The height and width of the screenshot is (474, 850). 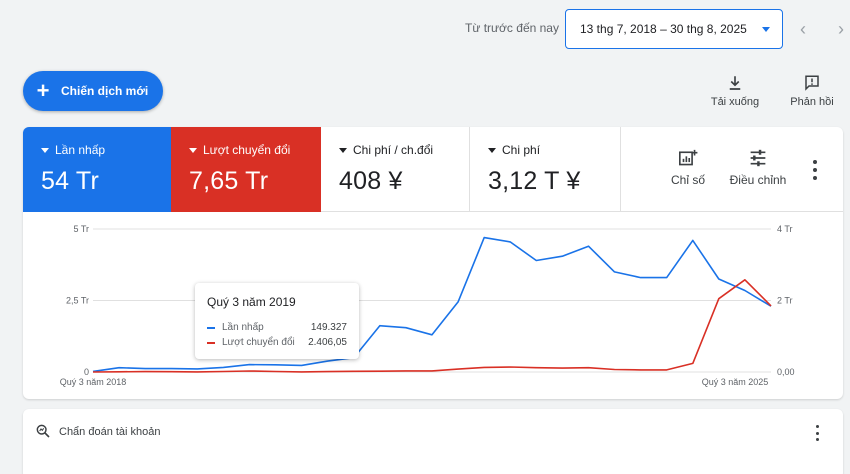 What do you see at coordinates (81, 229) in the screenshot?
I see `y-left-tick-label: 5 Tr` at bounding box center [81, 229].